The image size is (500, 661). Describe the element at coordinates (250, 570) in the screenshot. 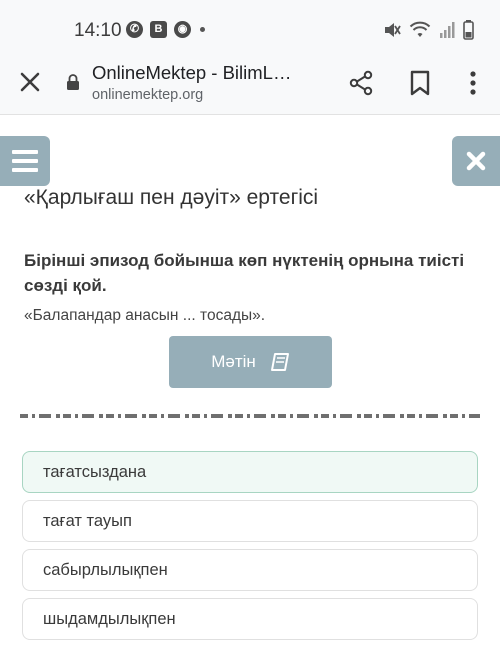

I see `answer-option: сабырлылықпен` at that location.